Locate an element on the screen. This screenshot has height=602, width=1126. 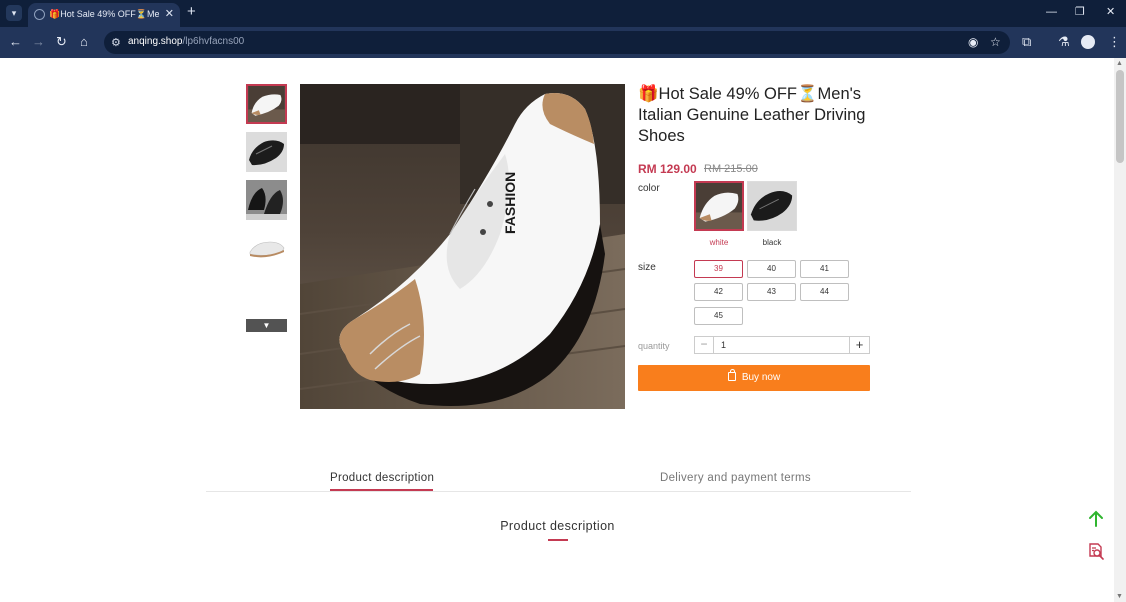
tab-title: 🎁Hot Sale 49% OFF⏳Men's I is located at coordinates (104, 14).